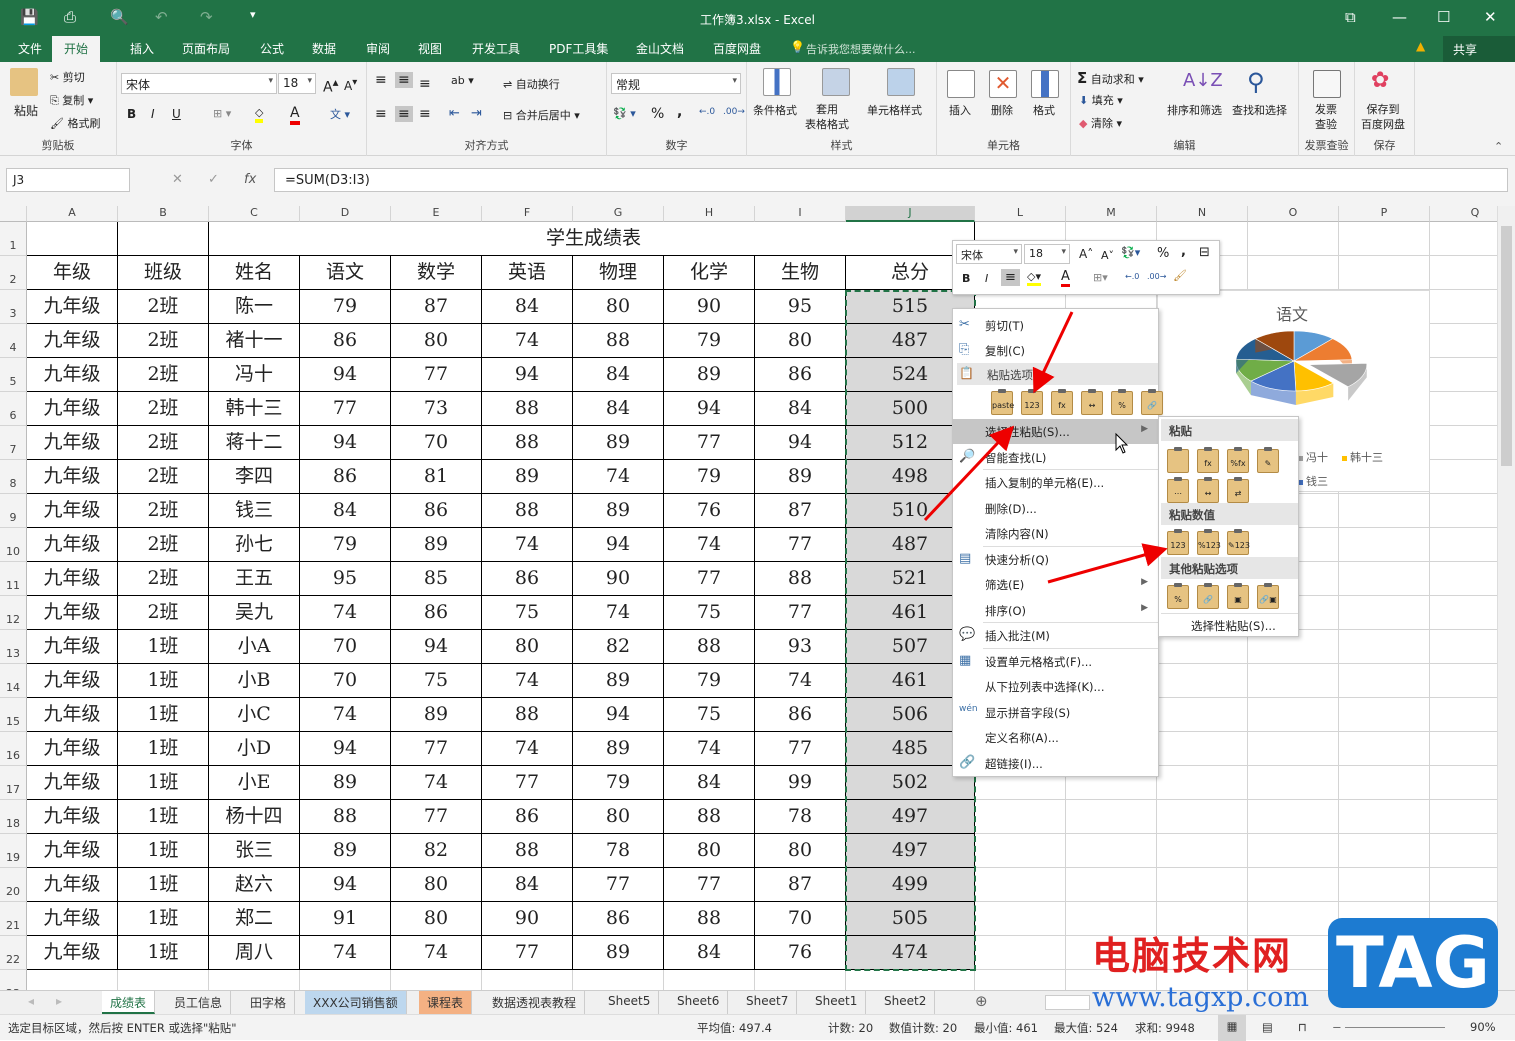  Describe the element at coordinates (910, 214) in the screenshot. I see `column-header: J` at that location.